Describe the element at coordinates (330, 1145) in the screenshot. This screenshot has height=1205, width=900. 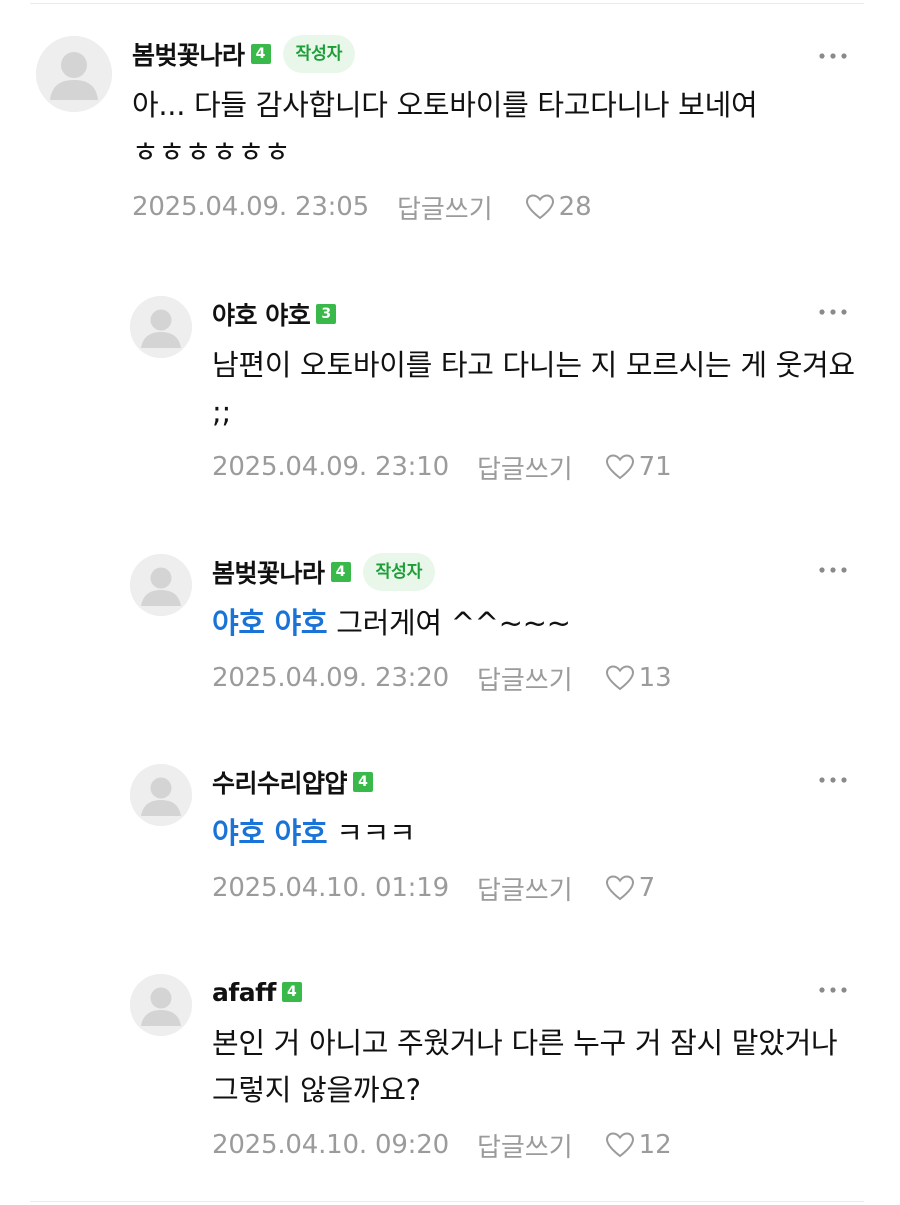
I see `comment-date: 2025.04.10. 09:20` at that location.